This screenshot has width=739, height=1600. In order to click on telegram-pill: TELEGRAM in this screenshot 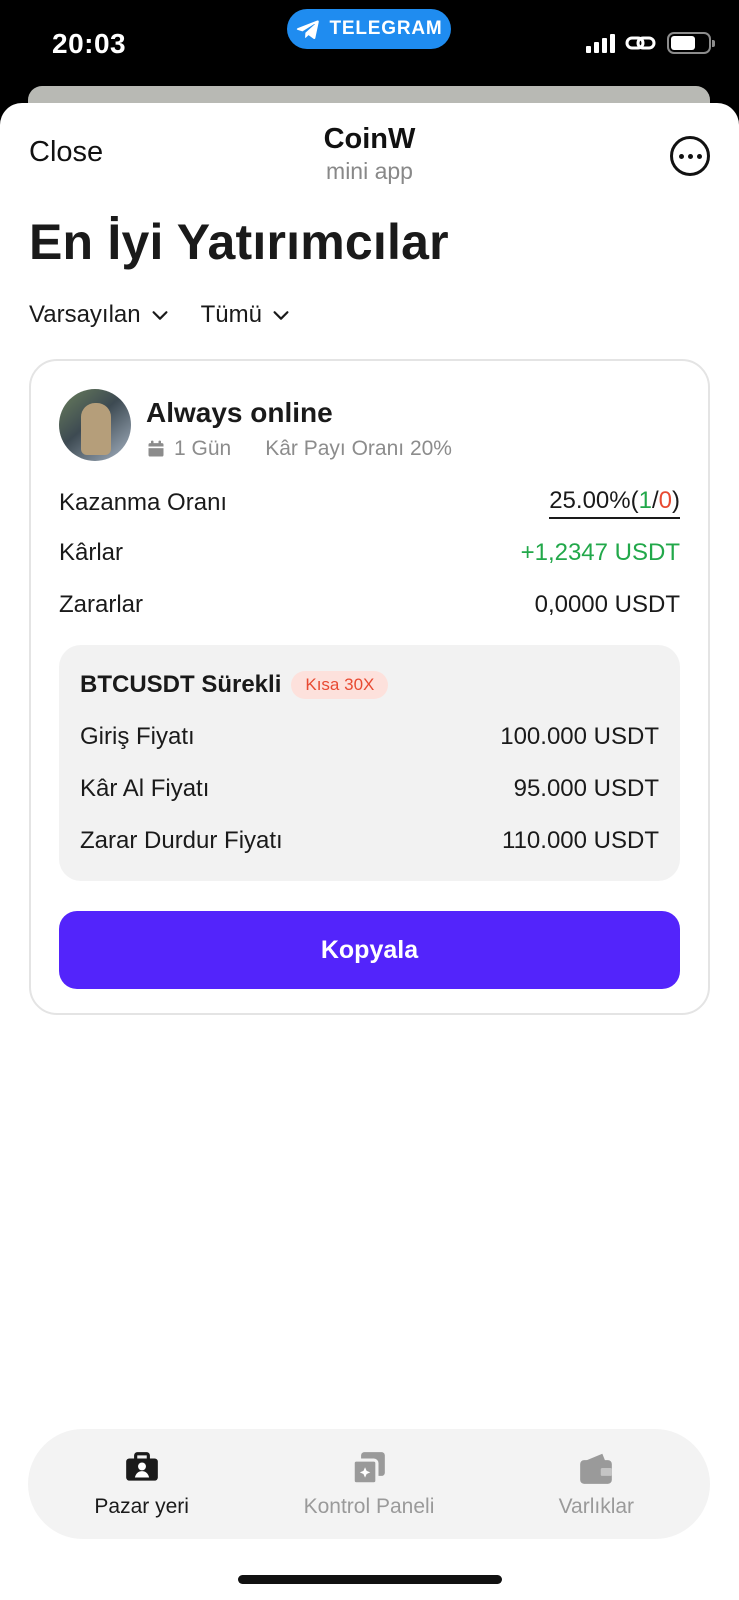, I will do `click(369, 29)`.